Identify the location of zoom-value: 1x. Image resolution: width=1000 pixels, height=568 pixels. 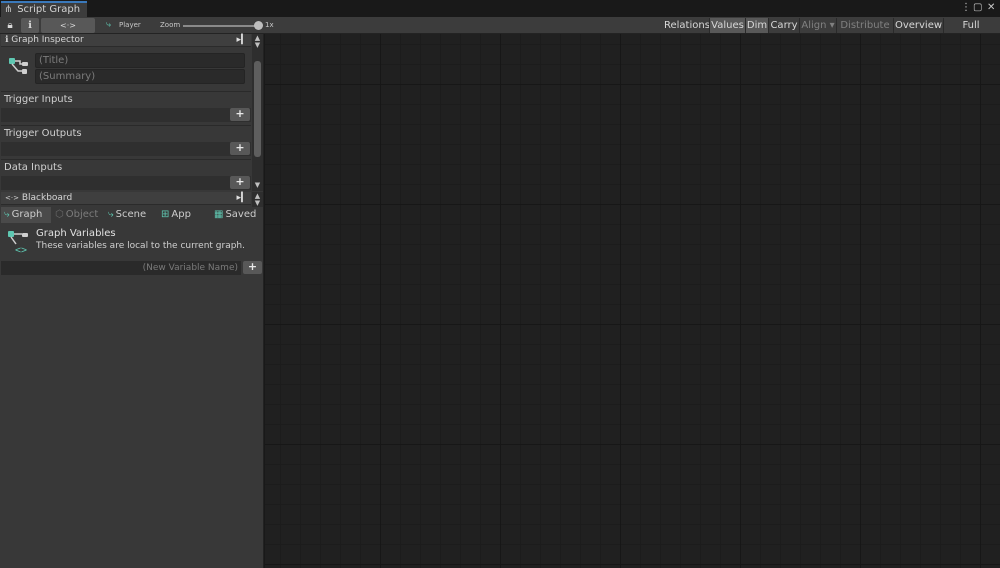
(269, 25).